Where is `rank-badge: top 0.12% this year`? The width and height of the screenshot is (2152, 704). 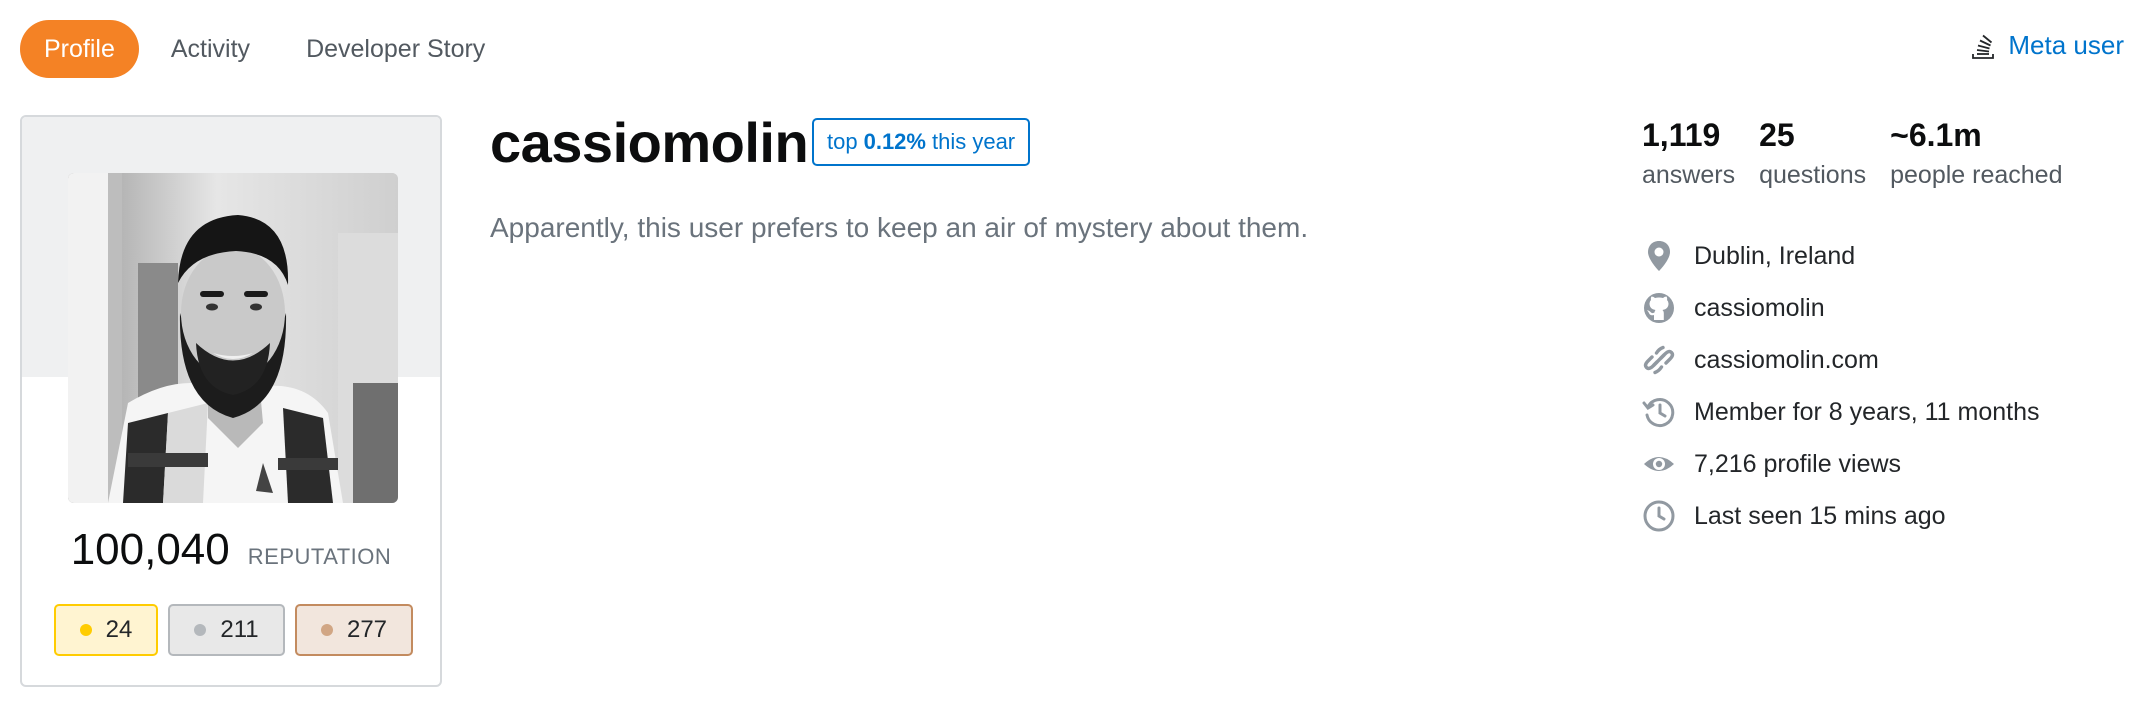 rank-badge: top 0.12% this year is located at coordinates (921, 142).